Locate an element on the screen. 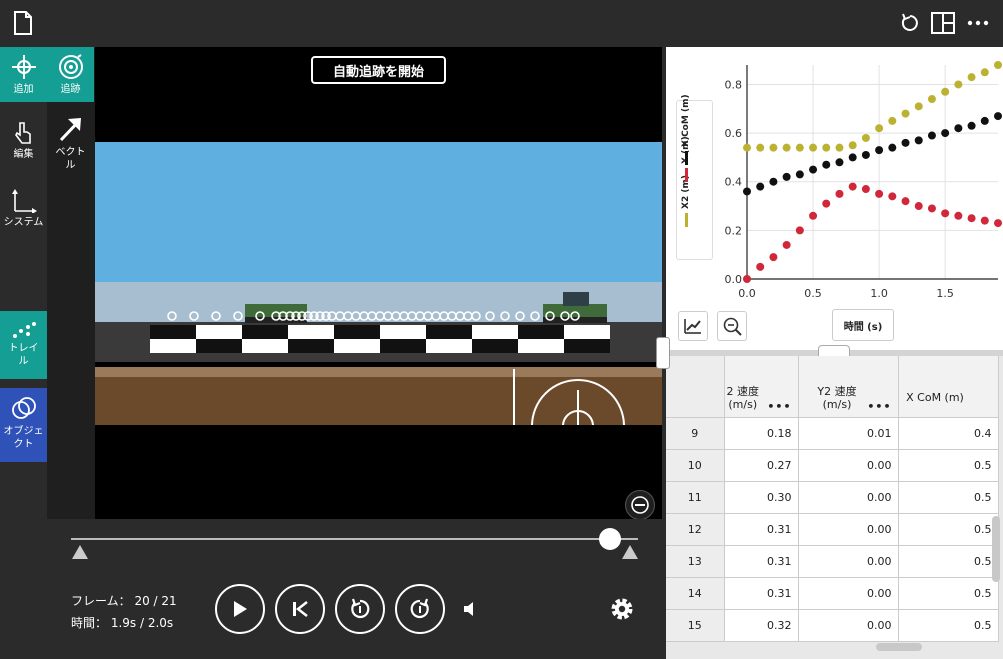 The image size is (1003, 659). graph-legend: X2 (m) X (m) X CoM (m) is located at coordinates (694, 177).